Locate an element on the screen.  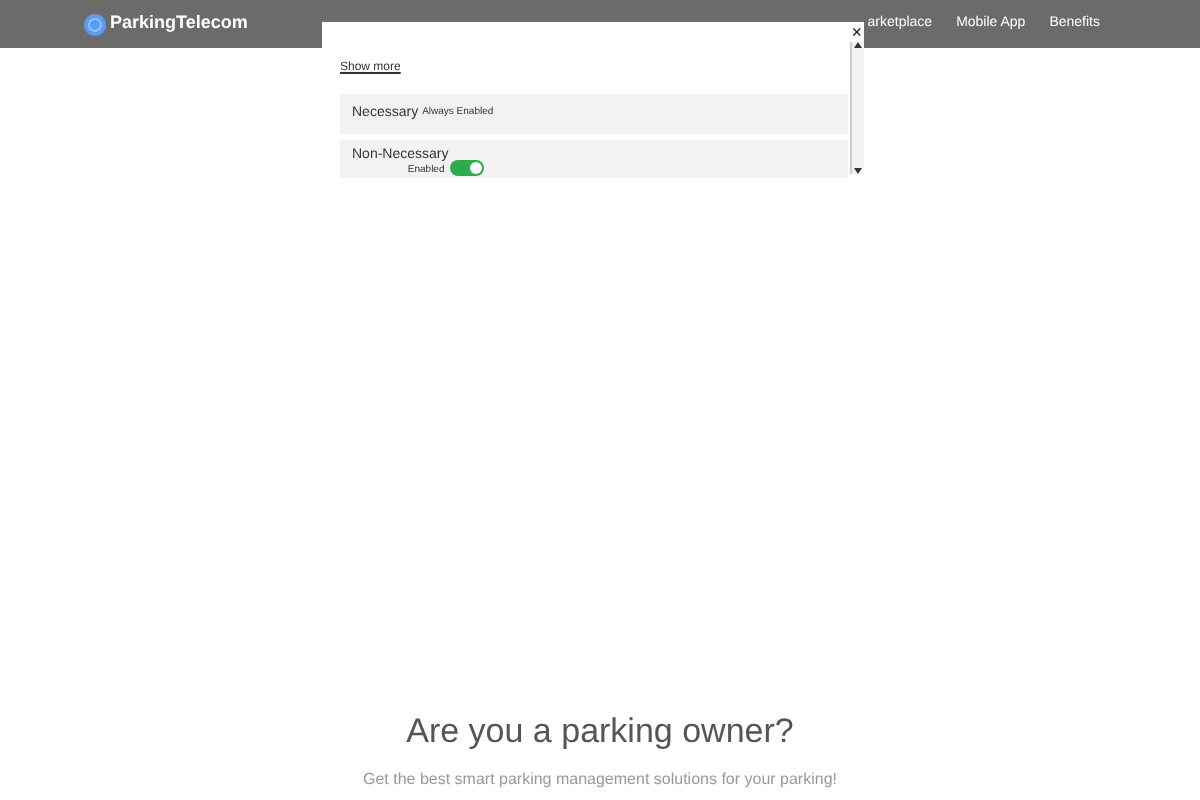
scrollbar is located at coordinates (857, 108).